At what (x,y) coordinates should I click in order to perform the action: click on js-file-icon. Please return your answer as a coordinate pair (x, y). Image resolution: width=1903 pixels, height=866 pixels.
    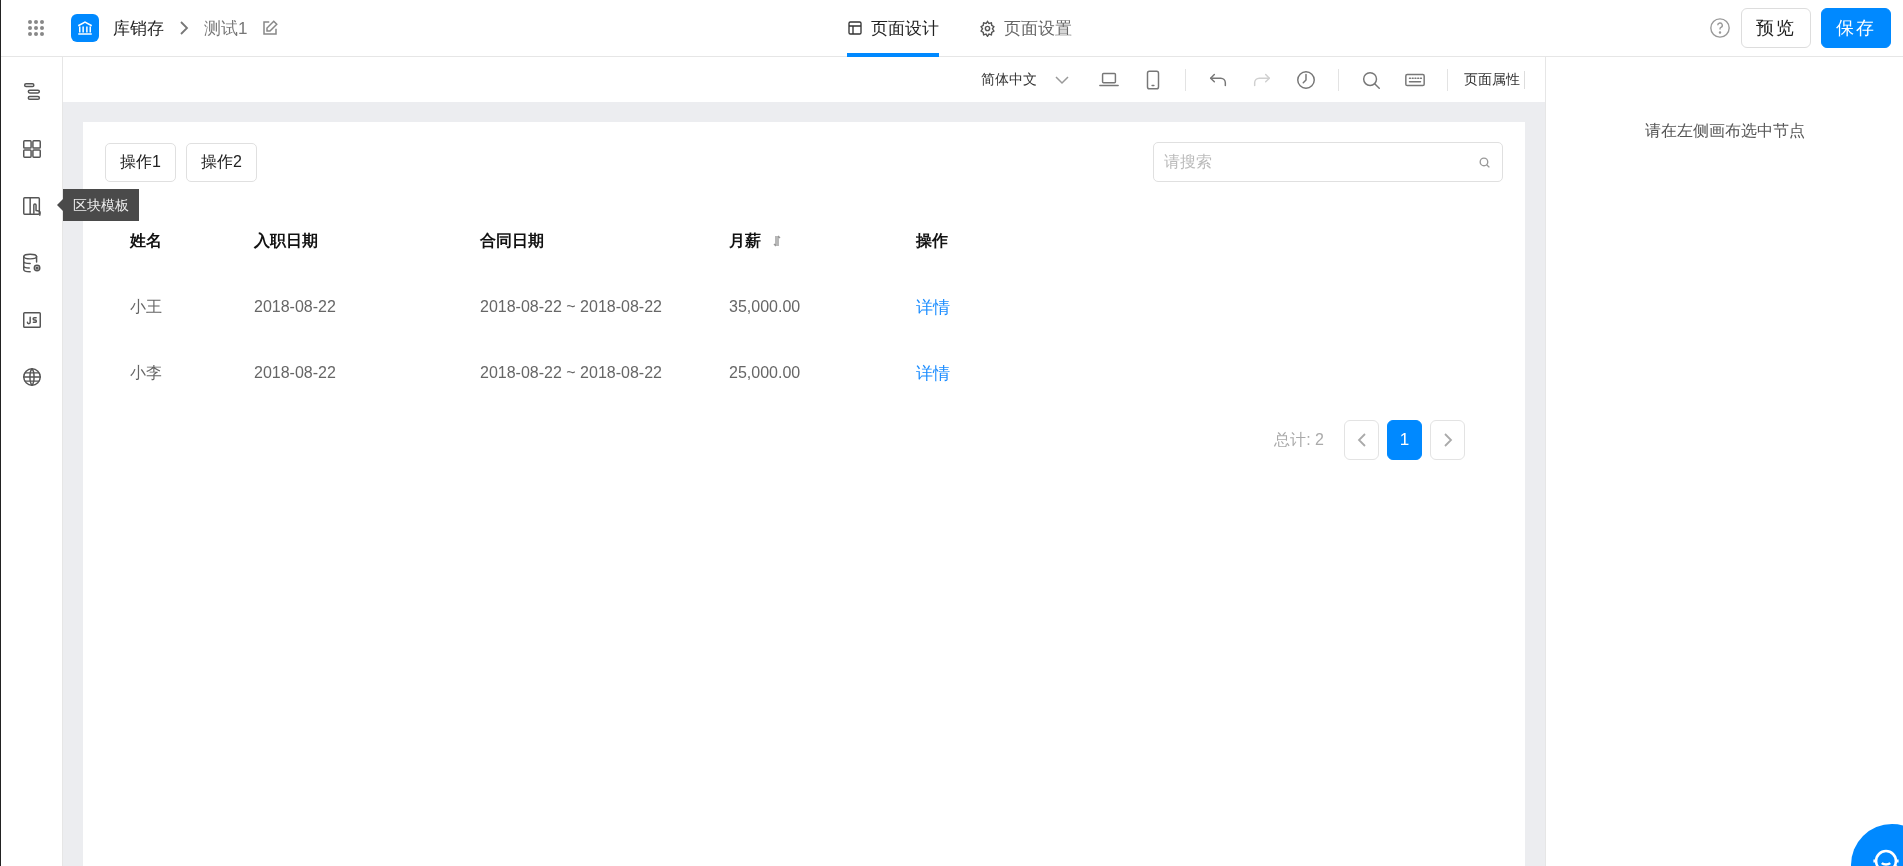
    Looking at the image, I should click on (31, 320).